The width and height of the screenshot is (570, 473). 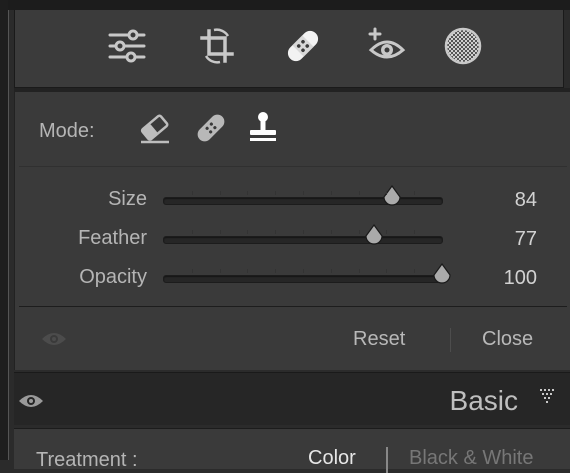 I want to click on basic-visibility-eye-icon, so click(x=31, y=401).